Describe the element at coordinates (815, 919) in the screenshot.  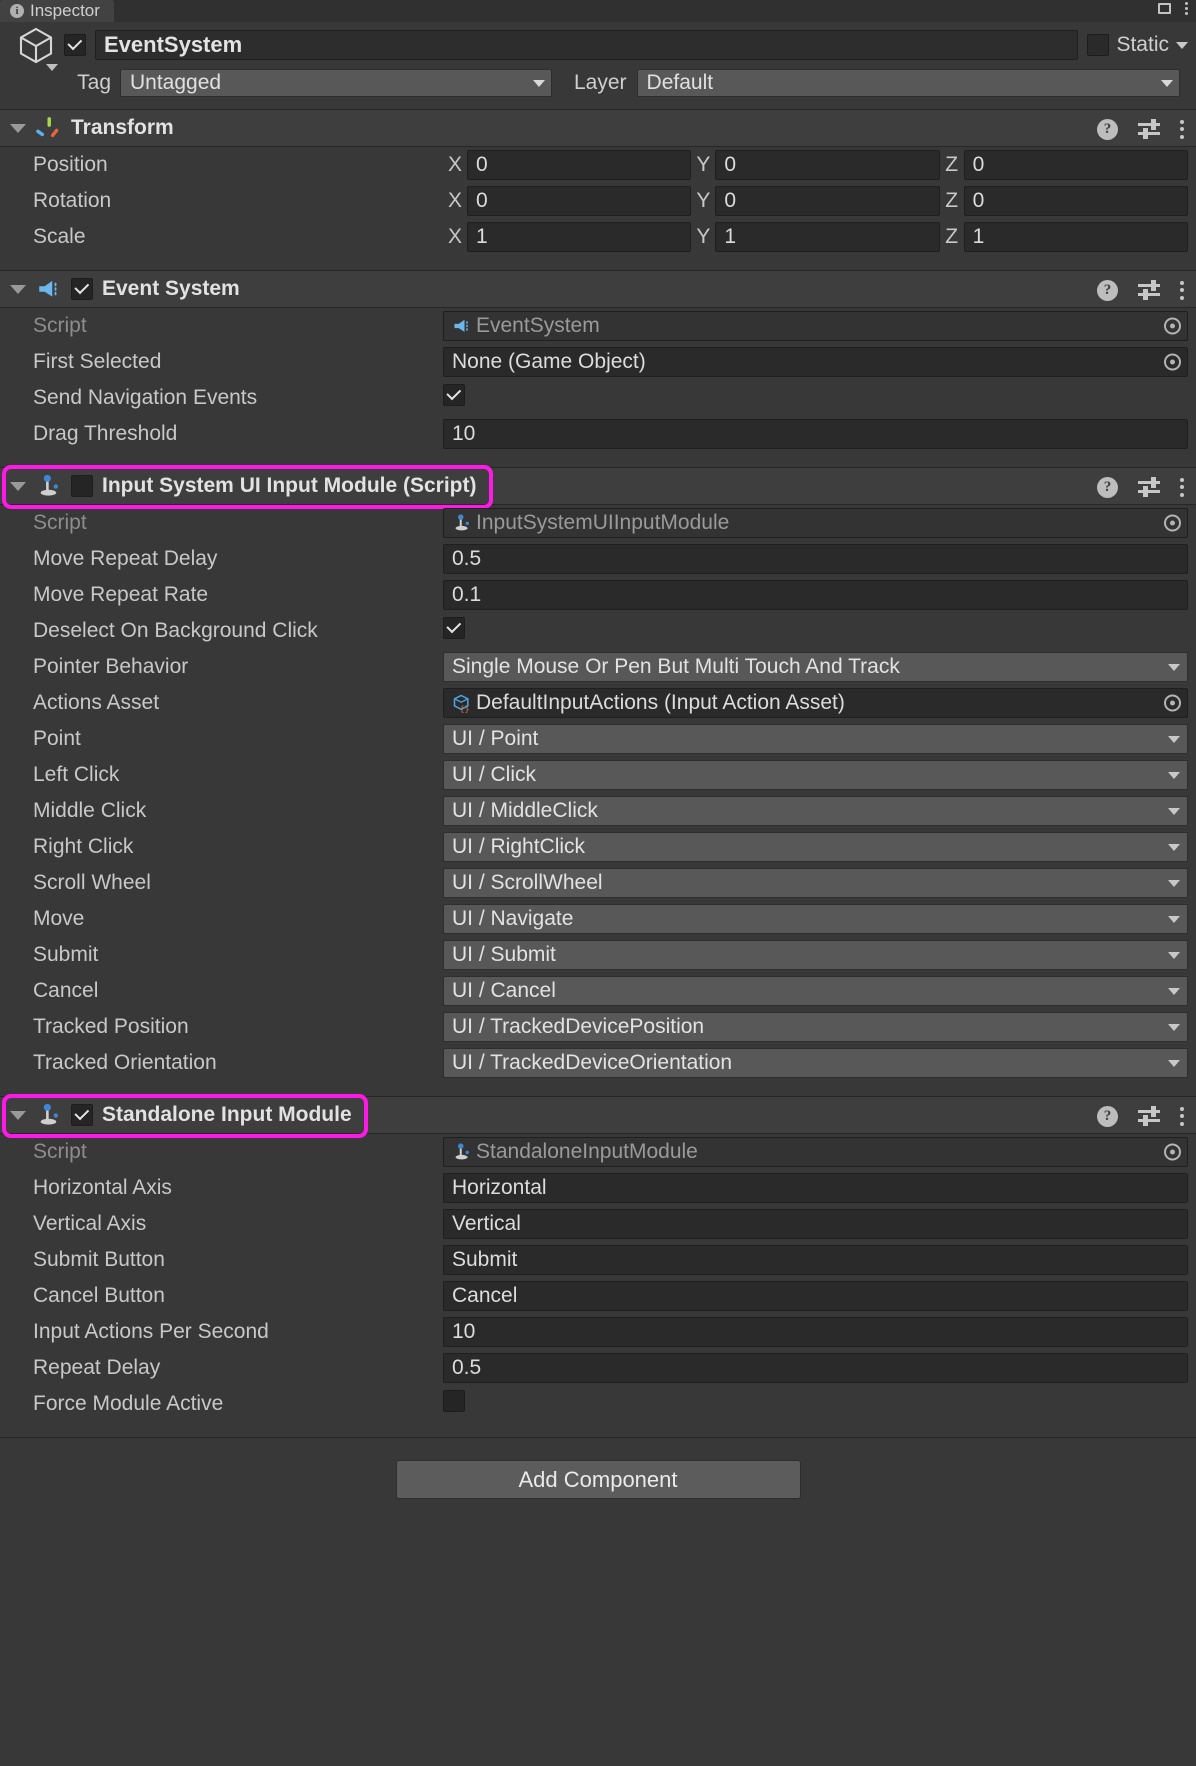
I see `property-dropdown: UI / Navigate` at that location.